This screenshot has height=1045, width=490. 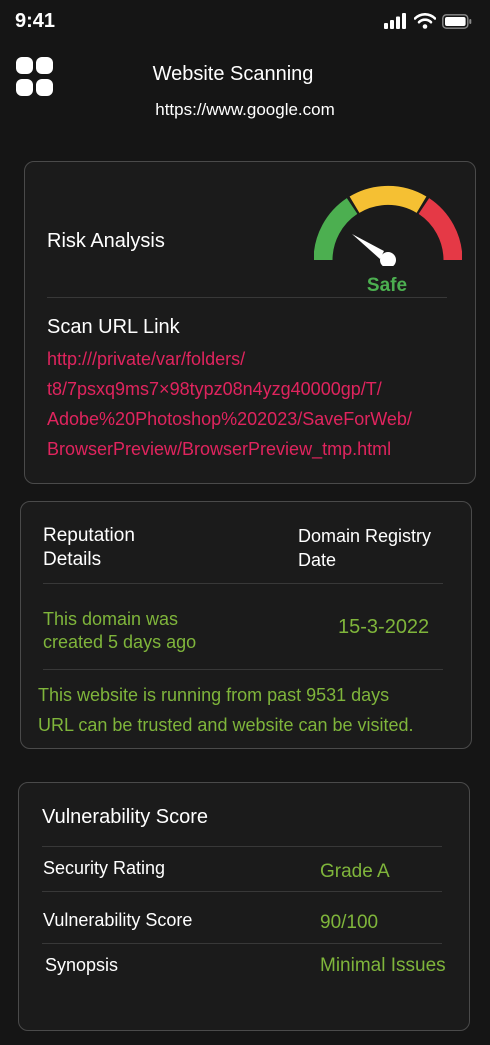 What do you see at coordinates (349, 922) in the screenshot?
I see `vulnerability-score-value: 90/100` at bounding box center [349, 922].